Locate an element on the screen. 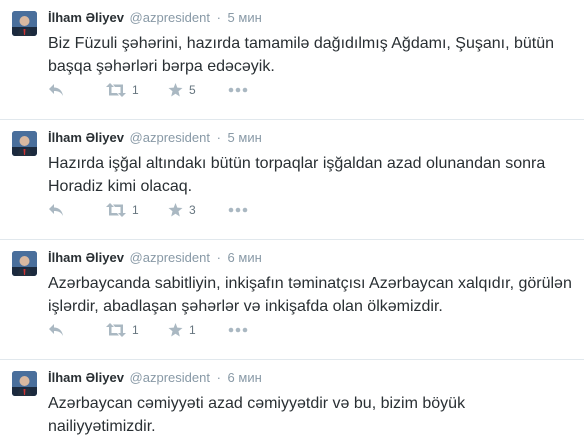 Image resolution: width=584 pixels, height=438 pixels. tweet-actions: 1 3 is located at coordinates (150, 210).